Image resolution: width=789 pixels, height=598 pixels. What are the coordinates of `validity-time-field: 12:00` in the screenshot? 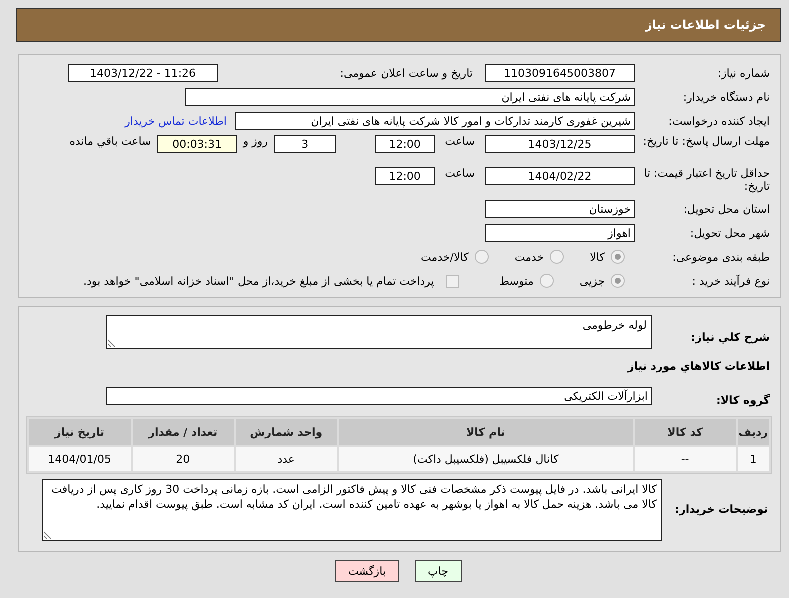 It's located at (405, 176).